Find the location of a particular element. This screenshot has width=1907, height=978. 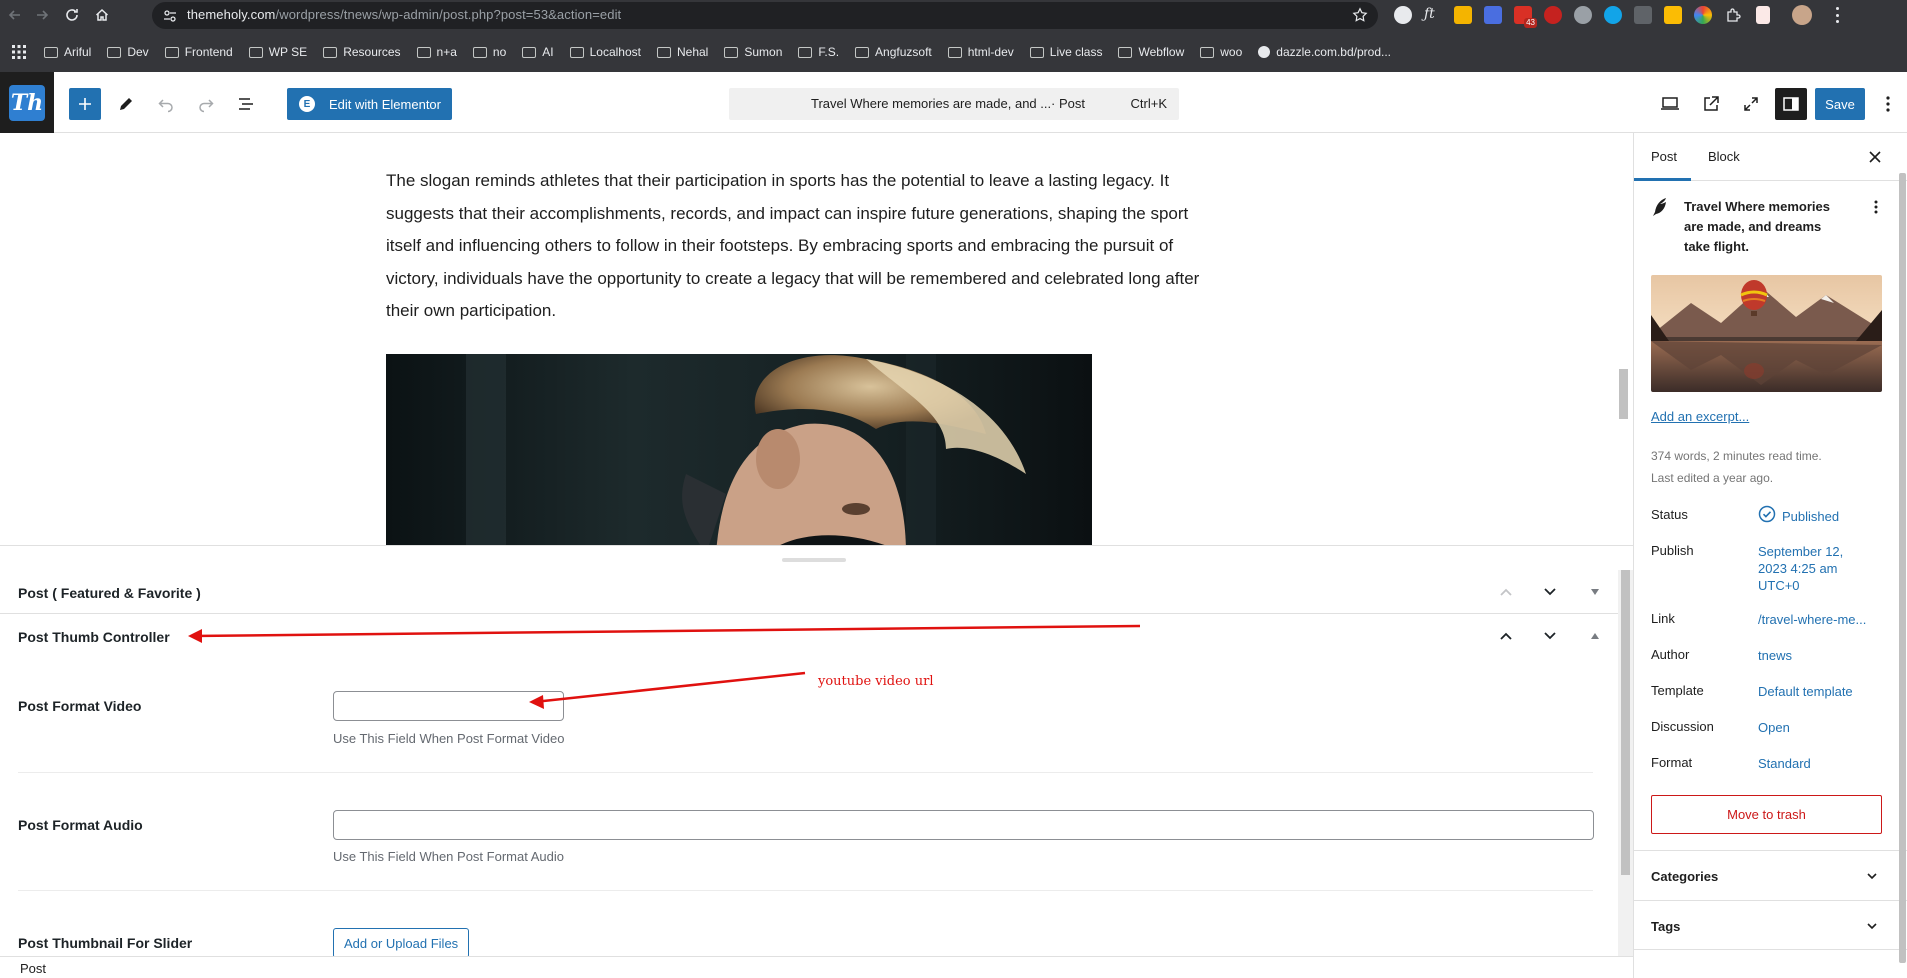

metabox-title: Post Thumb Controller is located at coordinates (94, 637).